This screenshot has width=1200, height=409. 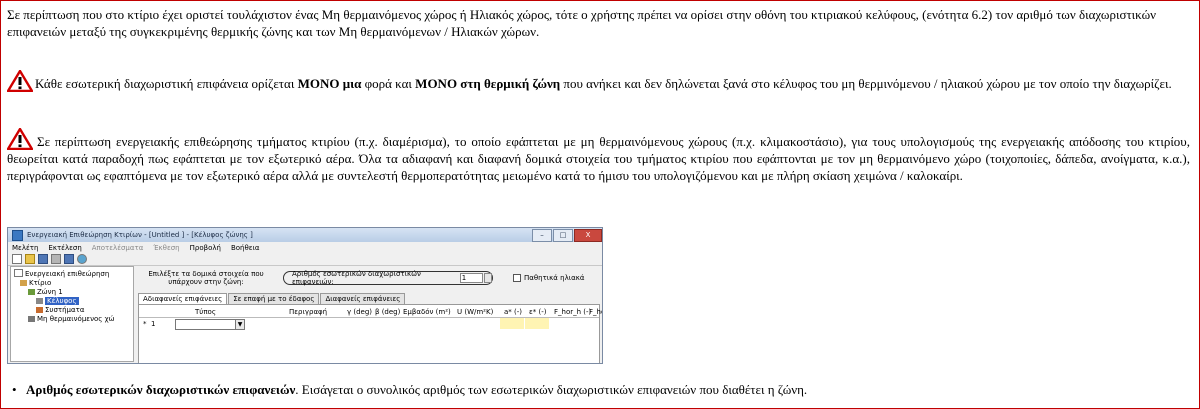 What do you see at coordinates (512, 323) in the screenshot?
I see `cell-a` at bounding box center [512, 323].